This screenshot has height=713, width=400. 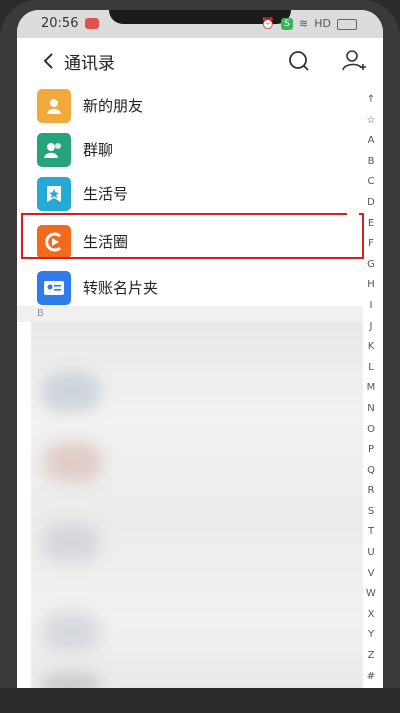 What do you see at coordinates (187, 288) in the screenshot?
I see `list-item-transfer-cards: 转账名片夹` at bounding box center [187, 288].